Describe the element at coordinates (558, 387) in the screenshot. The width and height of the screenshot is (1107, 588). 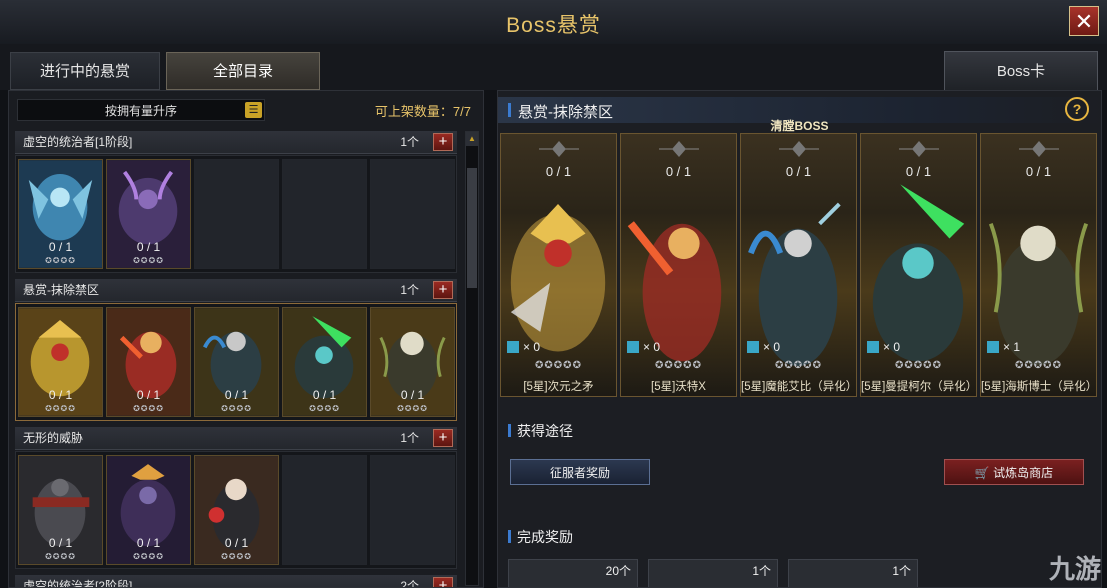
I see `boss-name: [5星]次元之矛` at that location.